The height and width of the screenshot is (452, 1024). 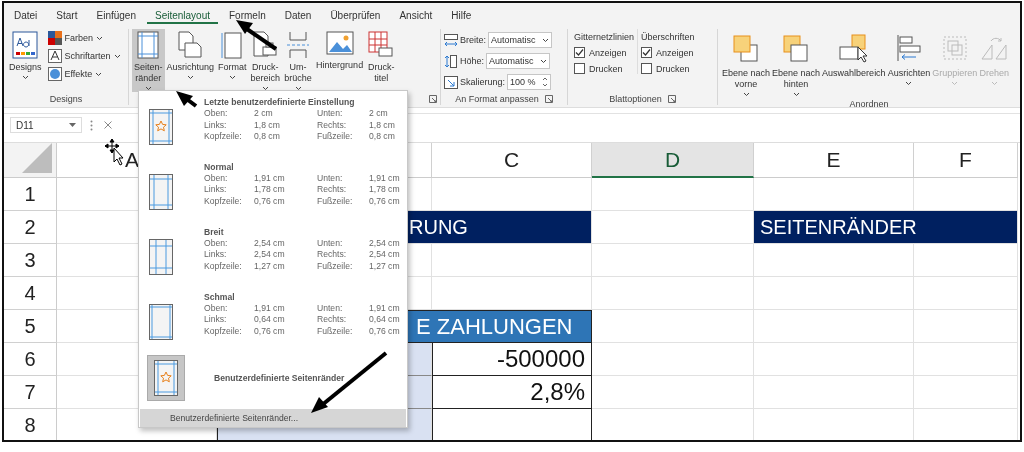 What do you see at coordinates (604, 37) in the screenshot?
I see `column-title: Gitternetzlinien` at bounding box center [604, 37].